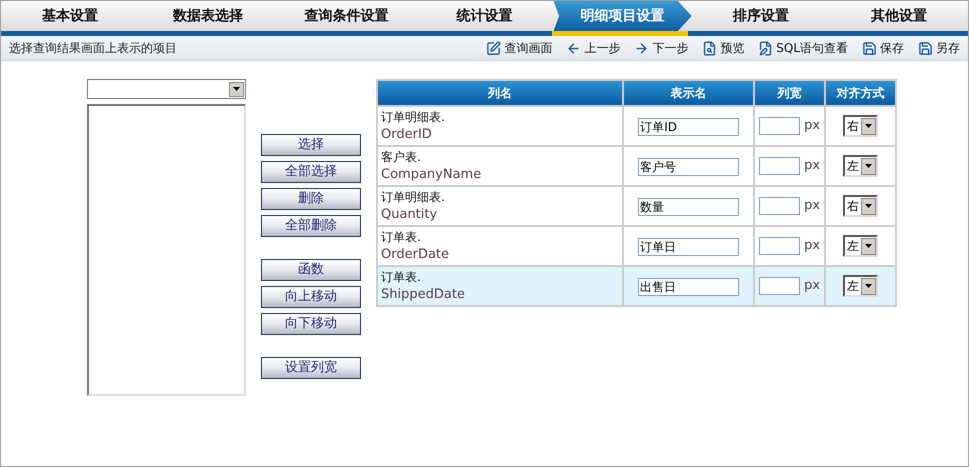 The height and width of the screenshot is (467, 969). Describe the element at coordinates (689, 287) in the screenshot. I see `display-name-field: 出售日` at that location.